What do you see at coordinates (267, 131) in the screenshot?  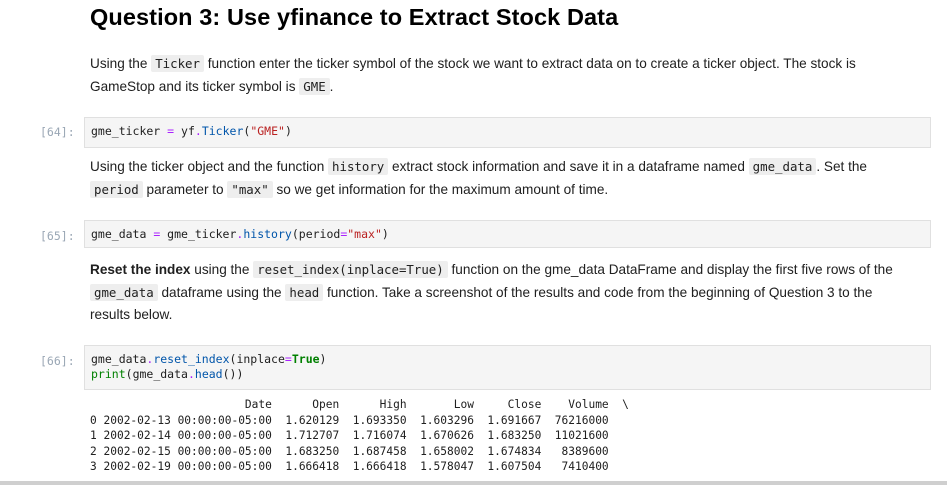 I see `code-token: "GME"` at bounding box center [267, 131].